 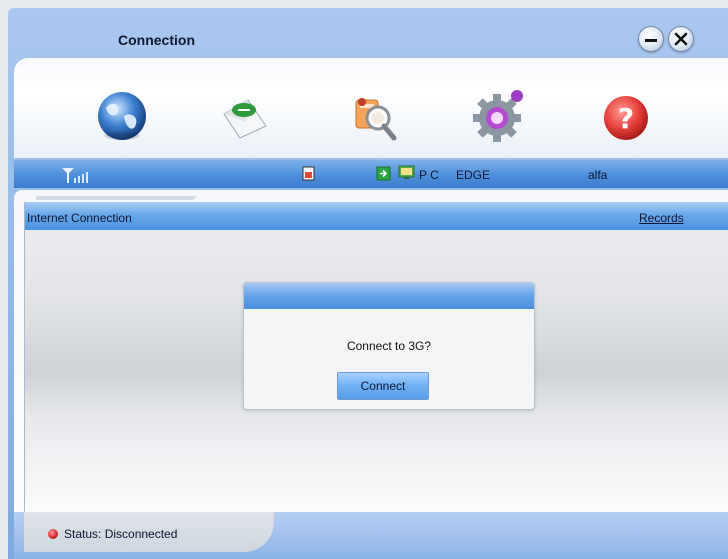 I want to click on help-icon: ?, so click(x=626, y=118).